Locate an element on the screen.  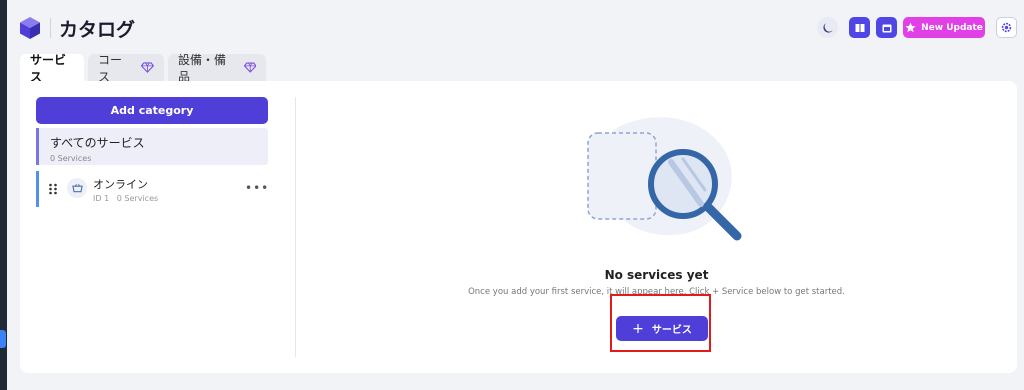
category-text: オンライン ID 1 0 Services is located at coordinates (125, 189).